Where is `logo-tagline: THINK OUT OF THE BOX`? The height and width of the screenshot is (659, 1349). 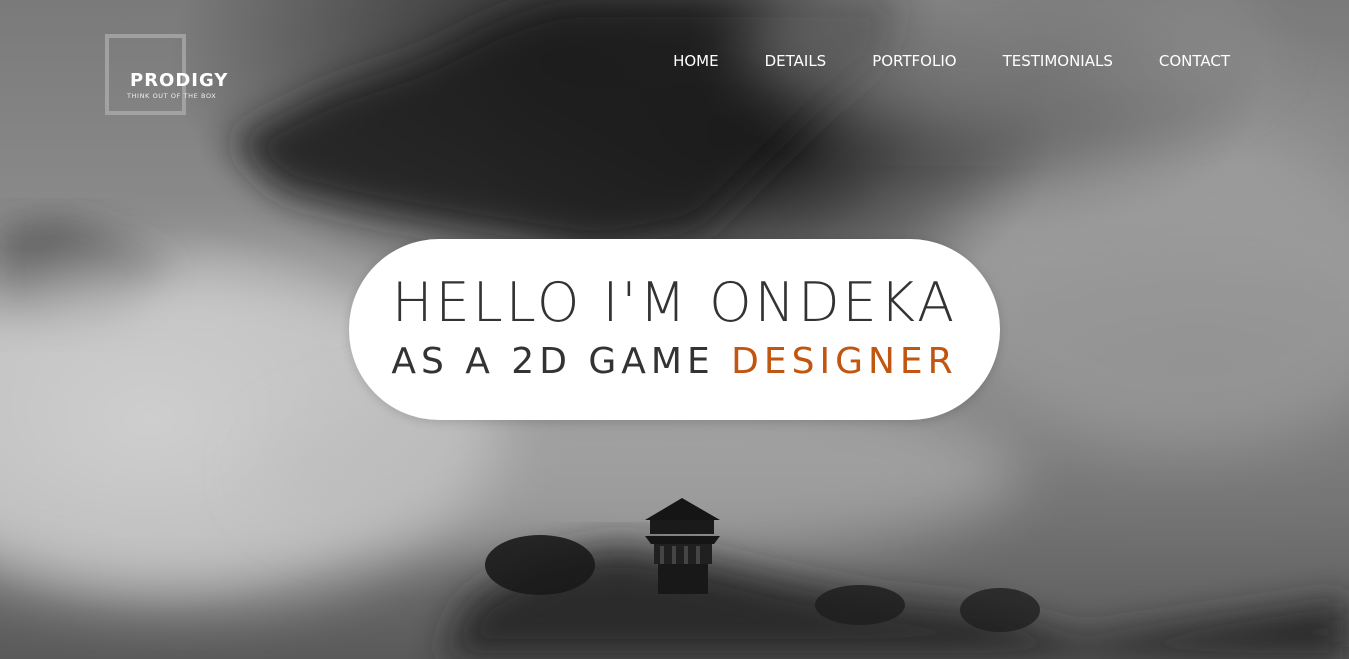
logo-tagline: THINK OUT OF THE BOX is located at coordinates (172, 96).